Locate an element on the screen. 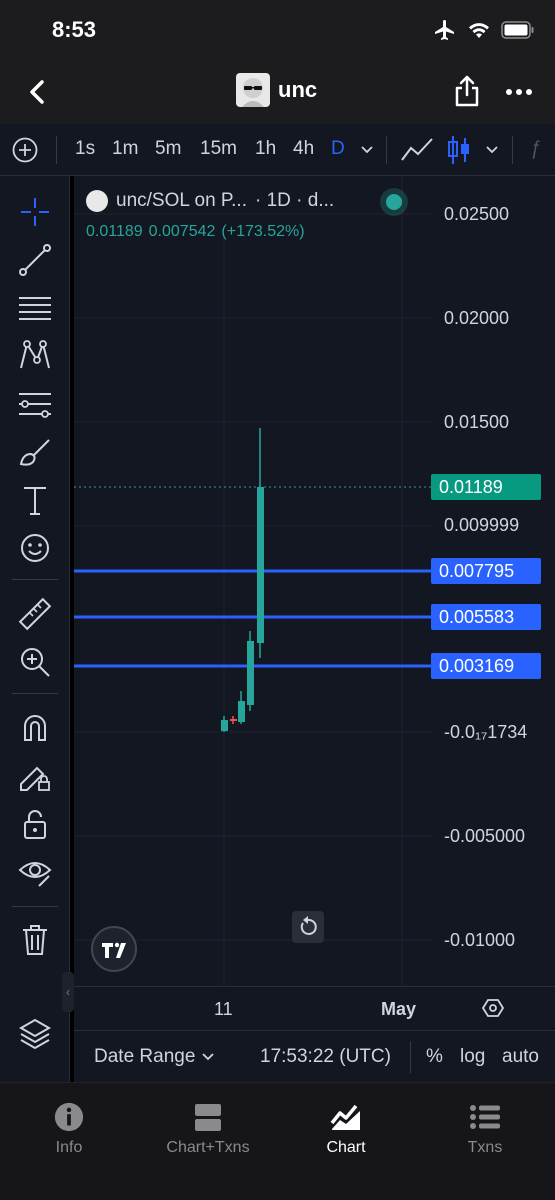 This screenshot has width=555, height=1200. add-symbol-icon is located at coordinates (25, 150).